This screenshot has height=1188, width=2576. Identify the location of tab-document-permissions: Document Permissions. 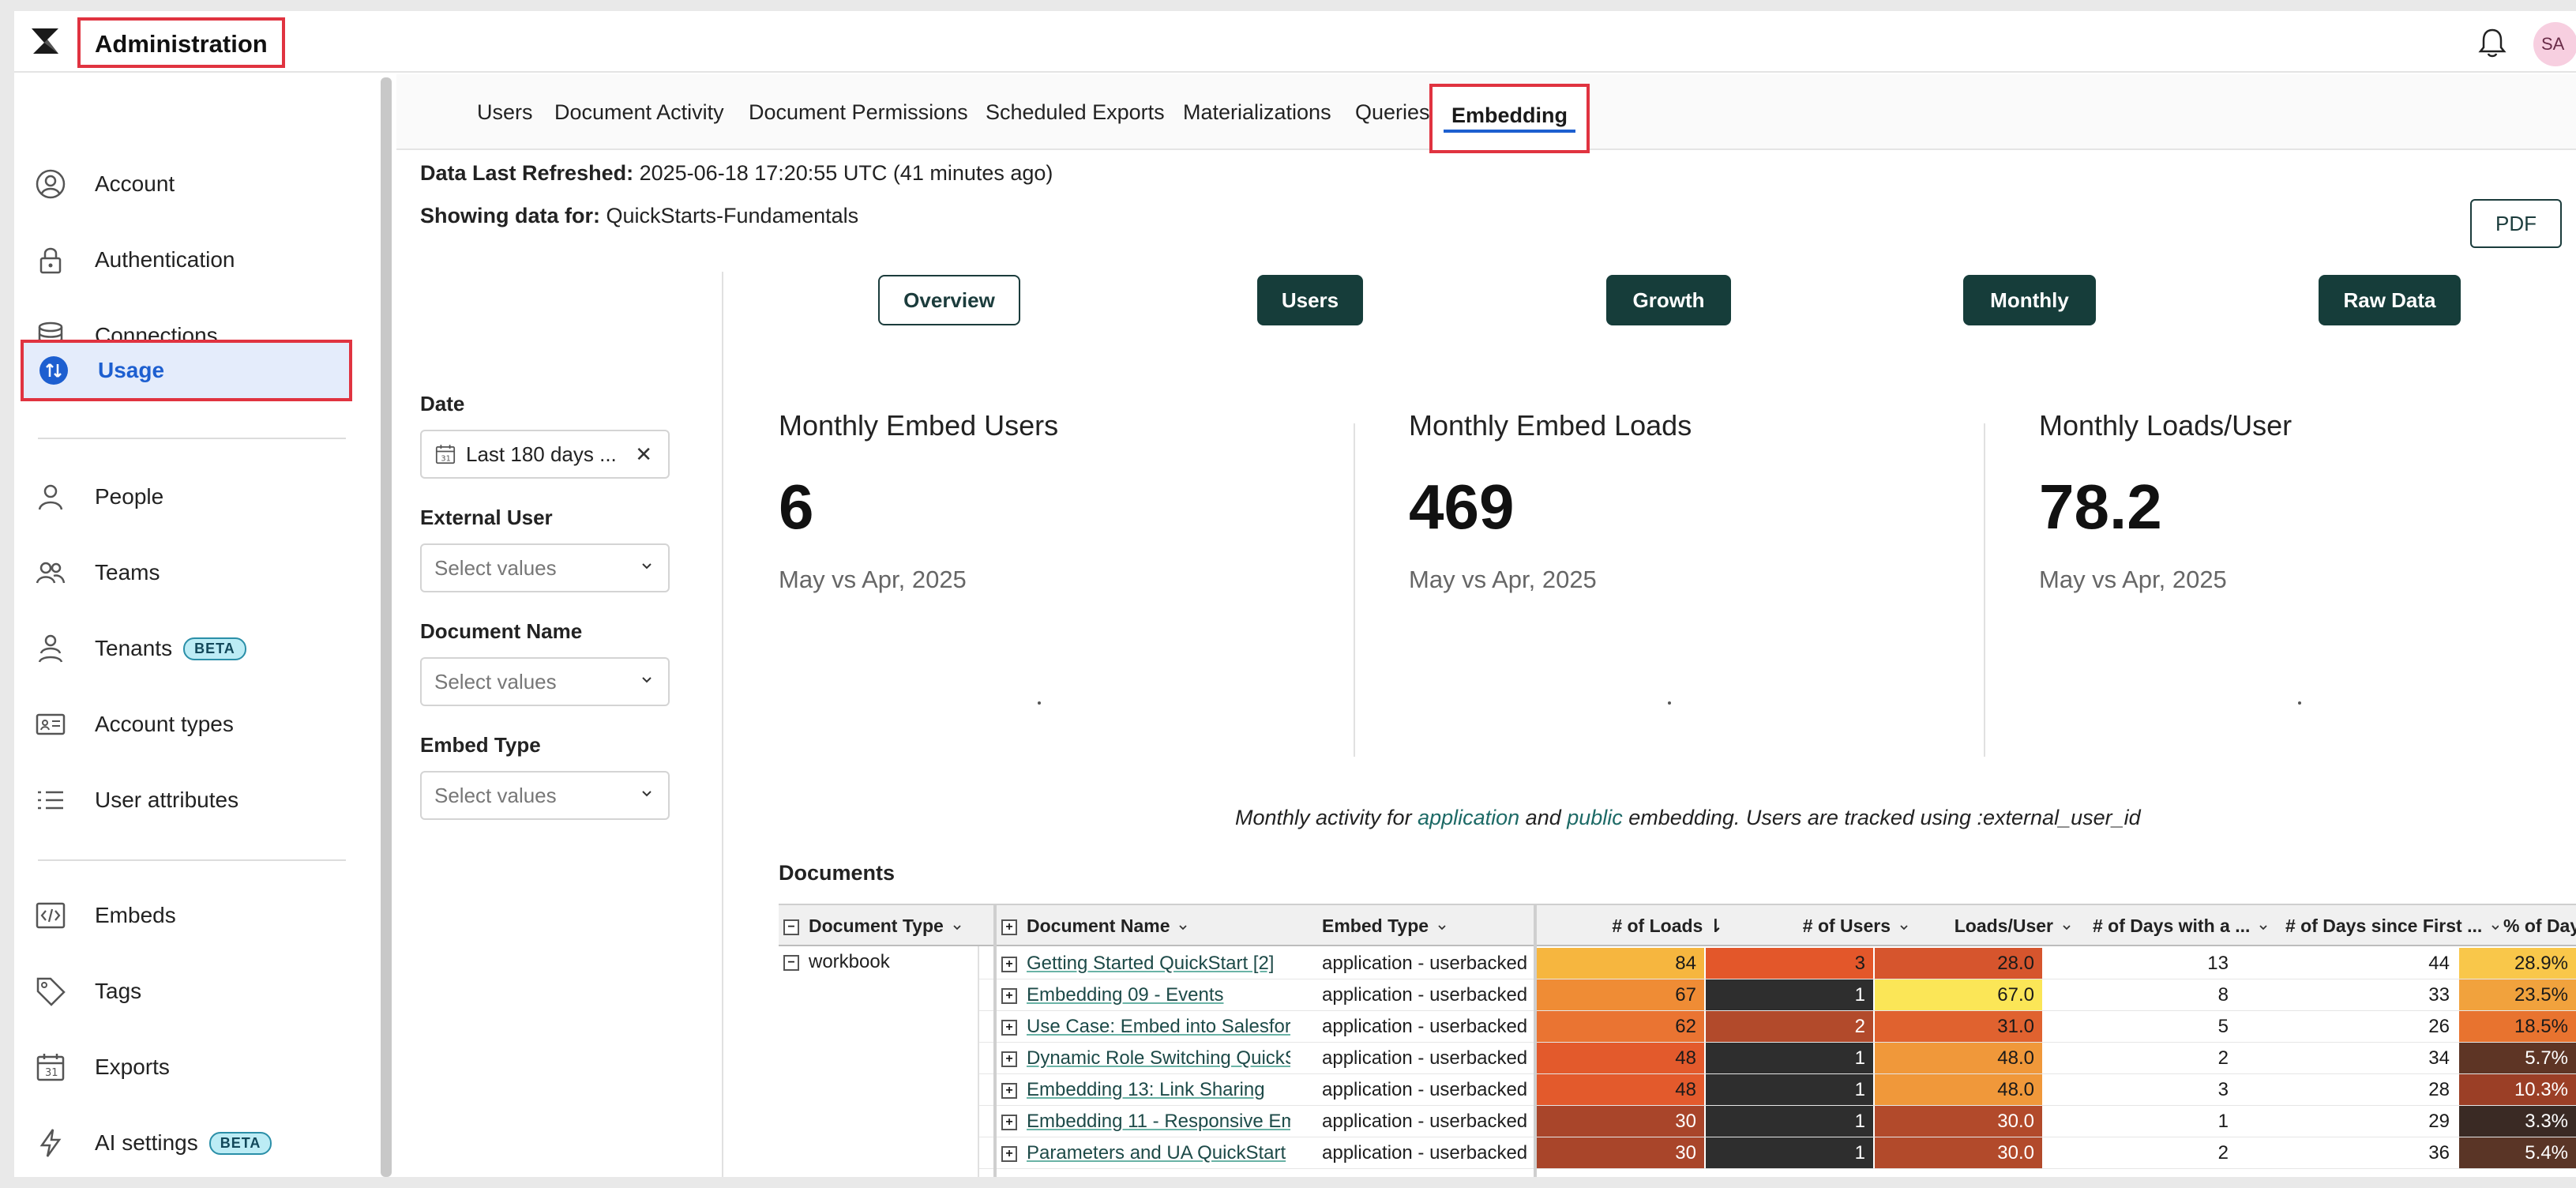
(858, 112).